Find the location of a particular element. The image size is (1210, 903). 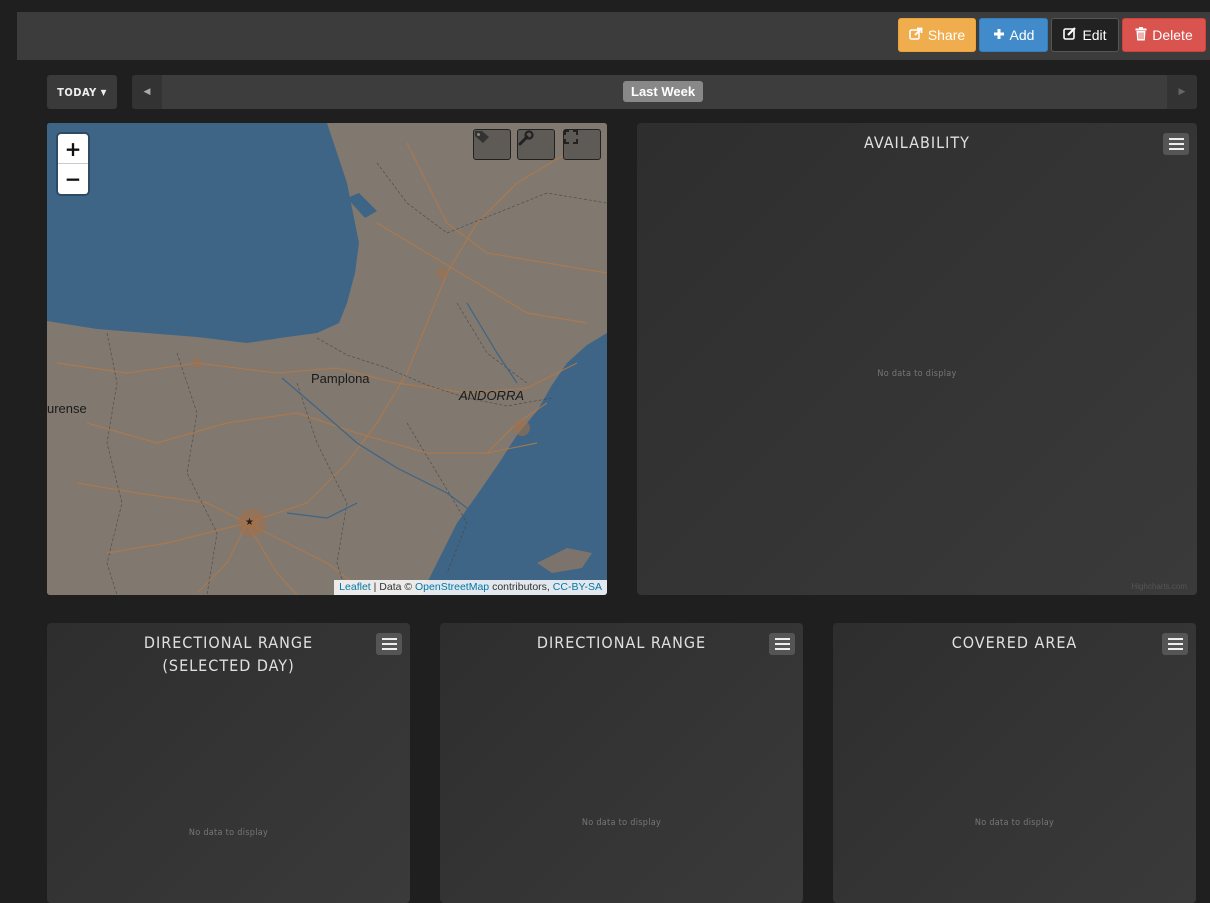

trash-icon is located at coordinates (1141, 35).